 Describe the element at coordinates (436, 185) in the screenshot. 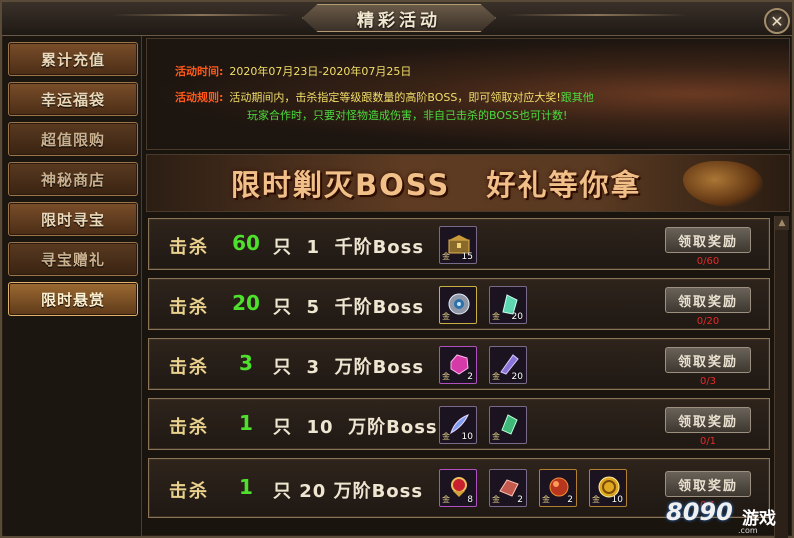

I see `headline-text: 限时剿灭BOSS 好礼等你拿` at that location.